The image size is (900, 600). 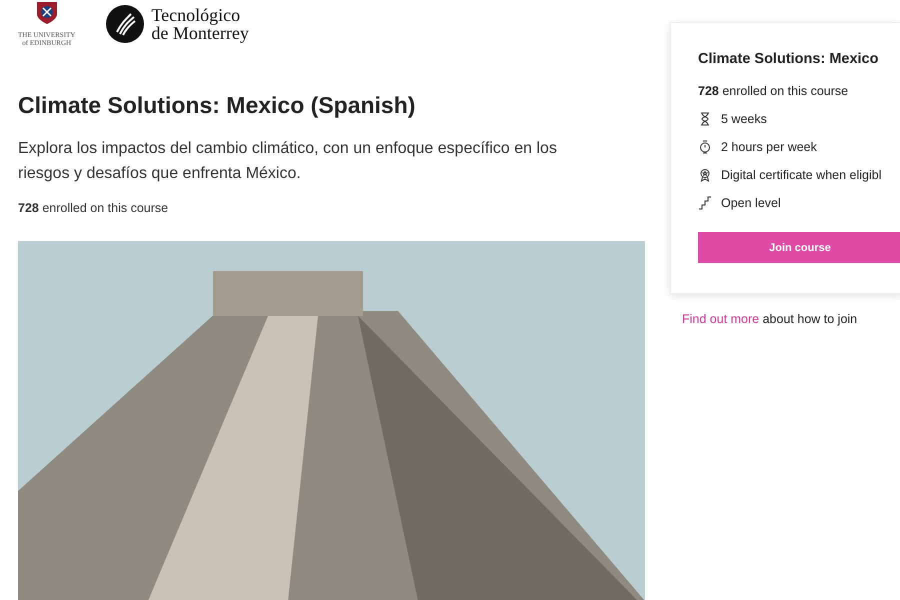 I want to click on stopwatch-icon, so click(x=705, y=147).